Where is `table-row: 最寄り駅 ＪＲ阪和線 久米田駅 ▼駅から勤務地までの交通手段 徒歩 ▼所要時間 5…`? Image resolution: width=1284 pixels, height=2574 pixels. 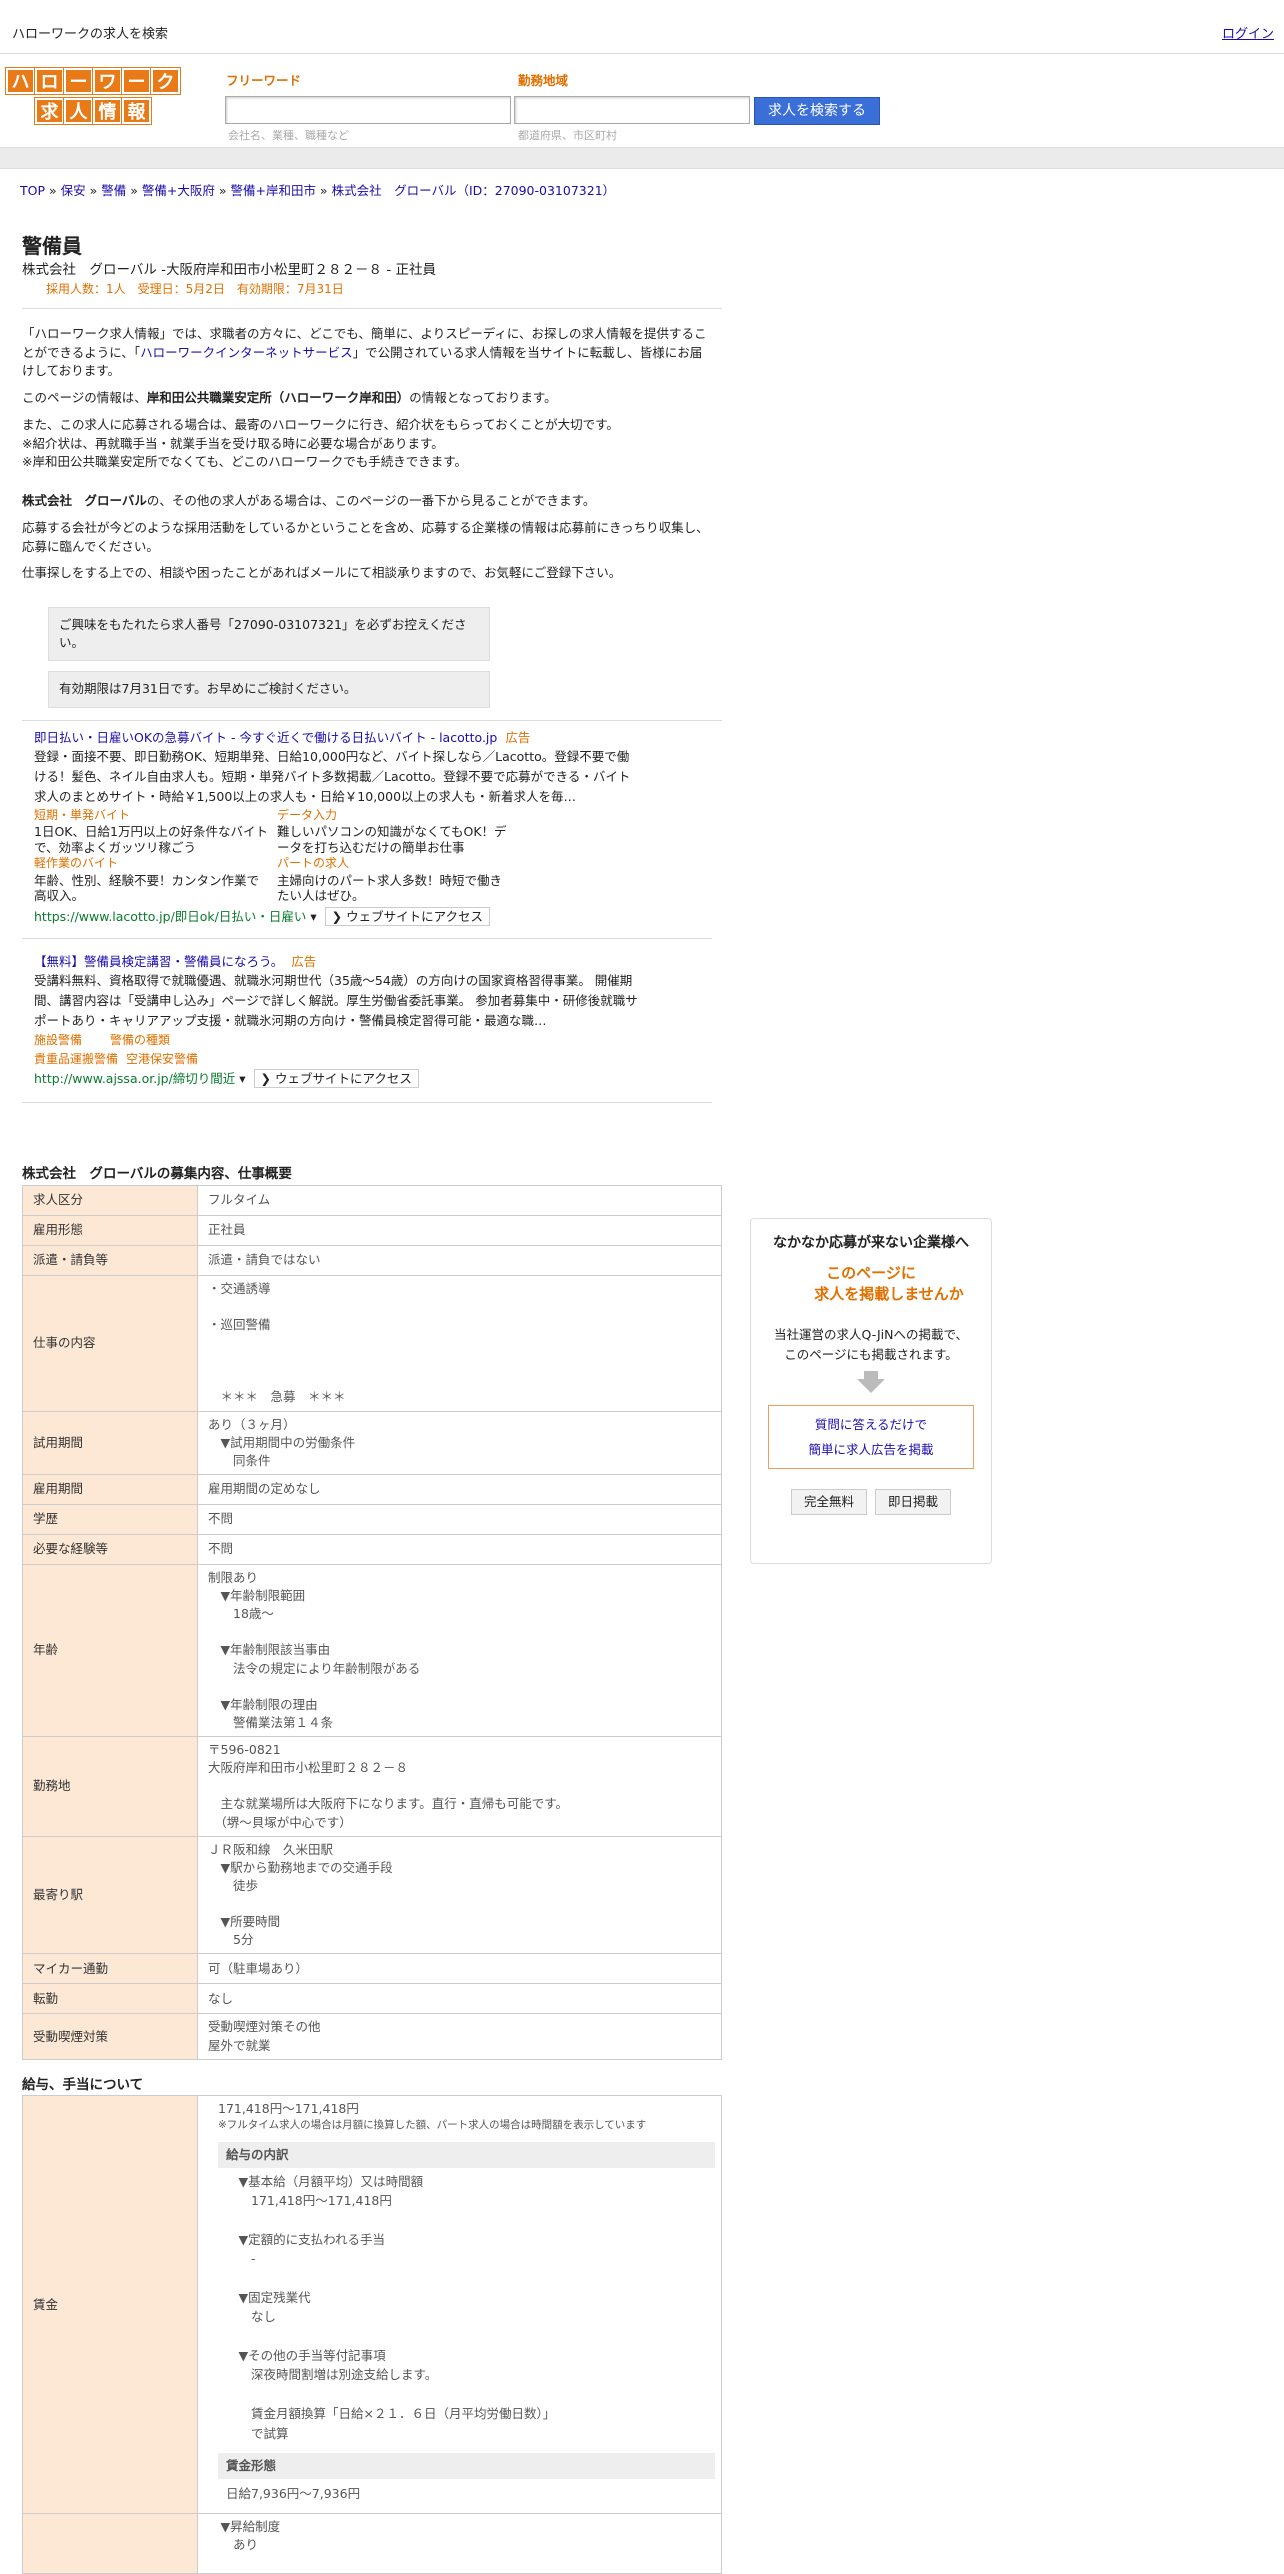 table-row: 最寄り駅 ＪＲ阪和線 久米田駅 ▼駅から勤務地までの交通手段 徒歩 ▼所要時間 5… is located at coordinates (372, 1895).